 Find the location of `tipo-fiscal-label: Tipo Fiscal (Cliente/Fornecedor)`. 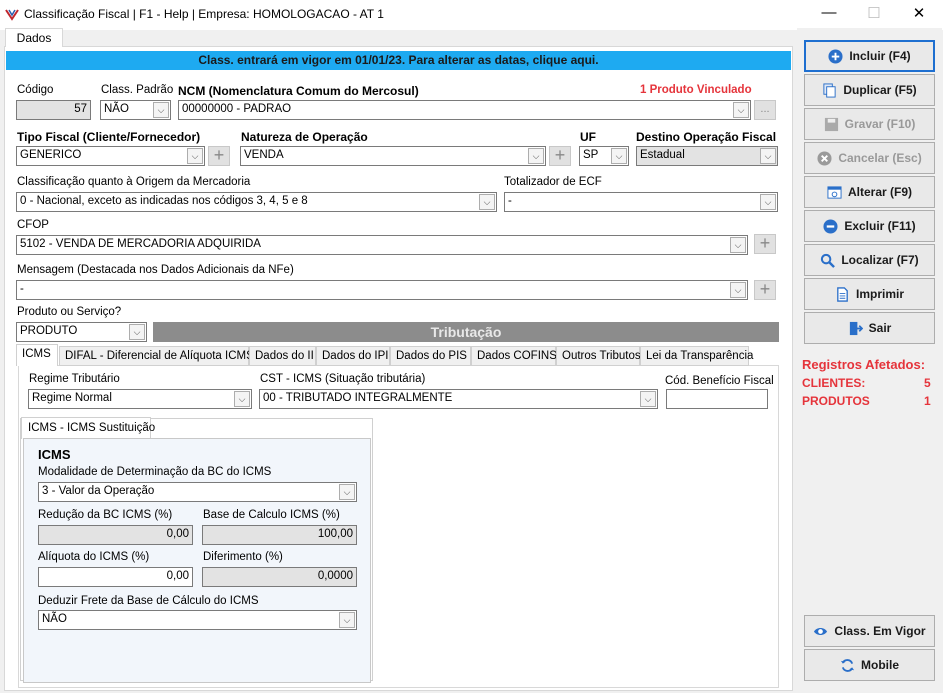

tipo-fiscal-label: Tipo Fiscal (Cliente/Fornecedor) is located at coordinates (109, 137).